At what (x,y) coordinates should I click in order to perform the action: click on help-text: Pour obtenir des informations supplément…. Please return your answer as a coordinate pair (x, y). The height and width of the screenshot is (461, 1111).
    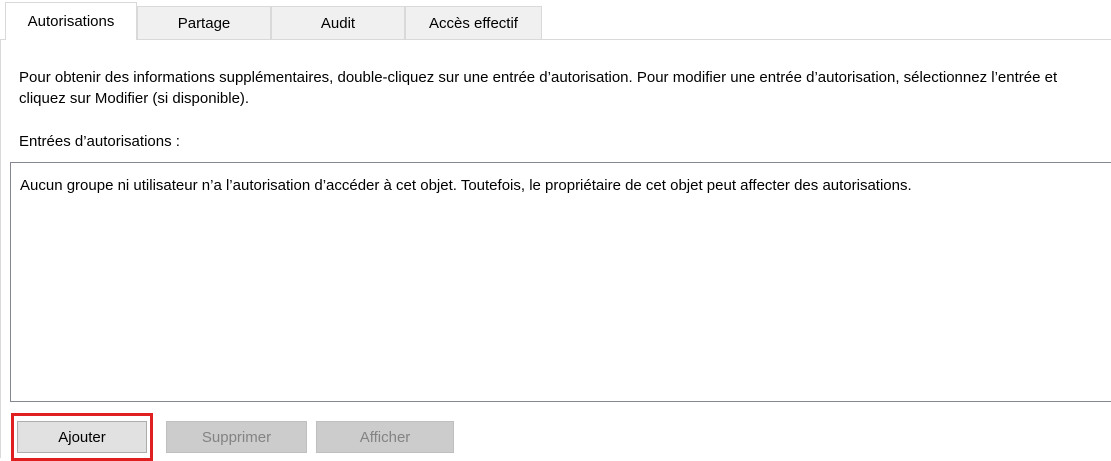
    Looking at the image, I should click on (538, 88).